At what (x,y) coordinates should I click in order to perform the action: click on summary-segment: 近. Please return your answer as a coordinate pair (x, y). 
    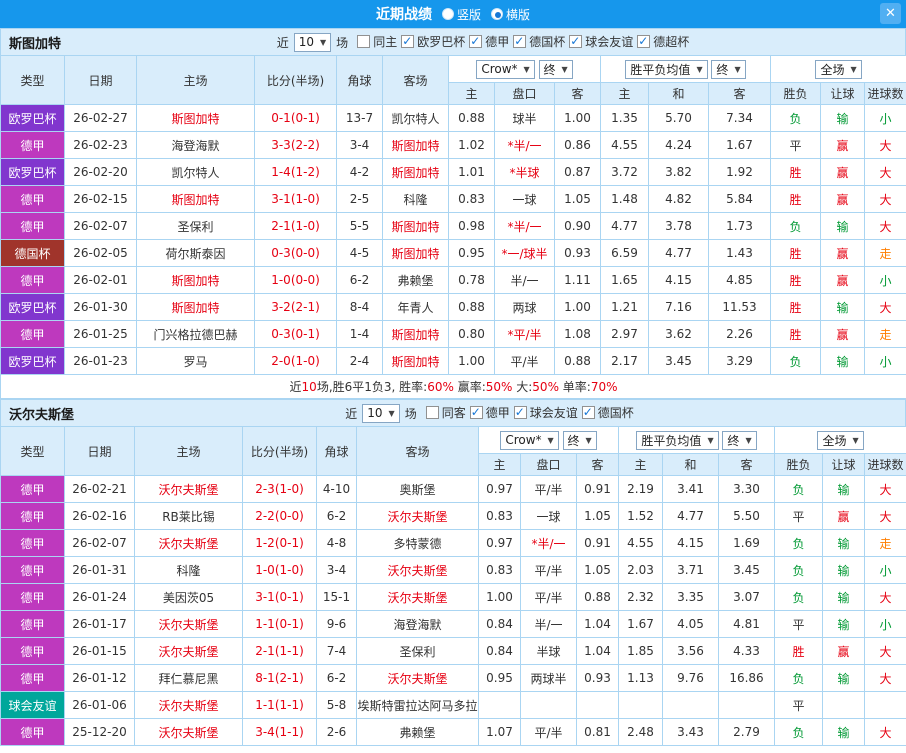
    Looking at the image, I should click on (295, 387).